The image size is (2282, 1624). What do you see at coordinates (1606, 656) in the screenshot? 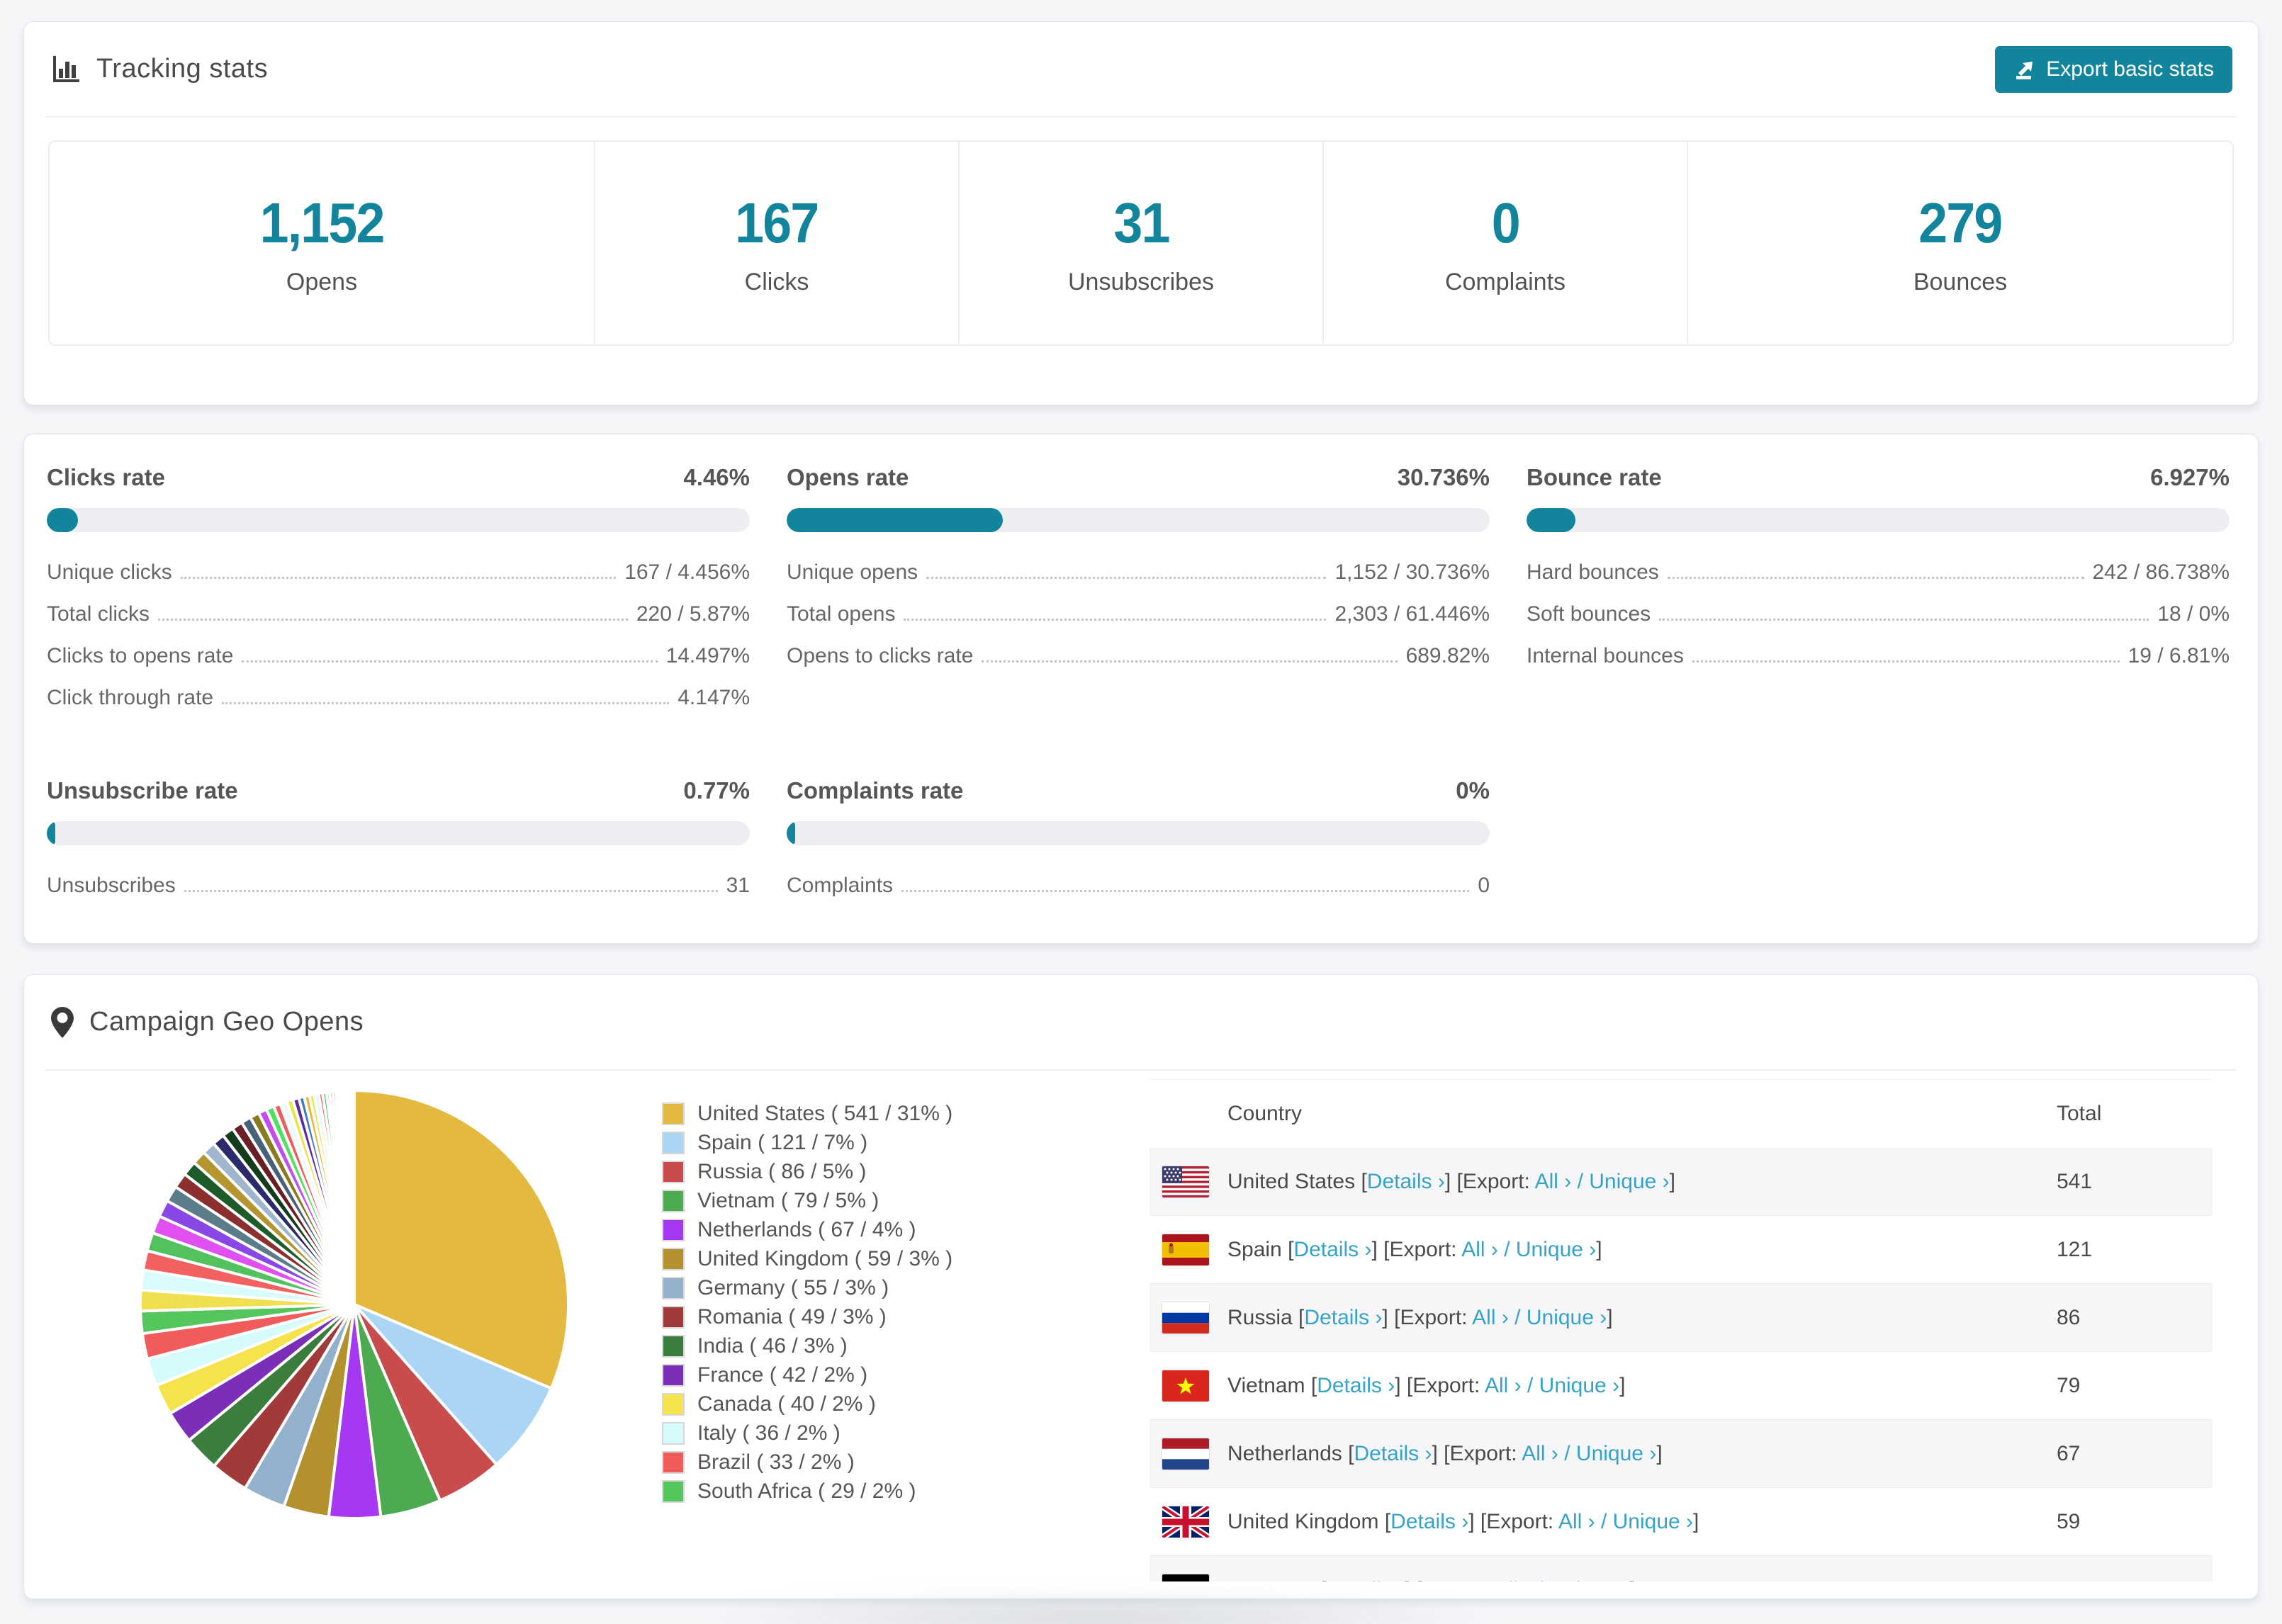
I see `rate-row-label: Internal bounces` at bounding box center [1606, 656].